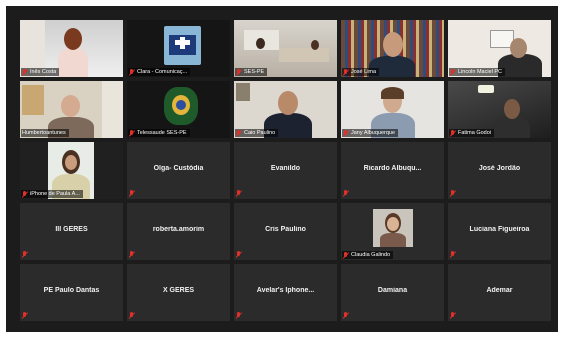 Image resolution: width=564 pixels, height=338 pixels. Describe the element at coordinates (285, 109) in the screenshot. I see `participant-tile-active-speaker: Caio Paulino` at that location.